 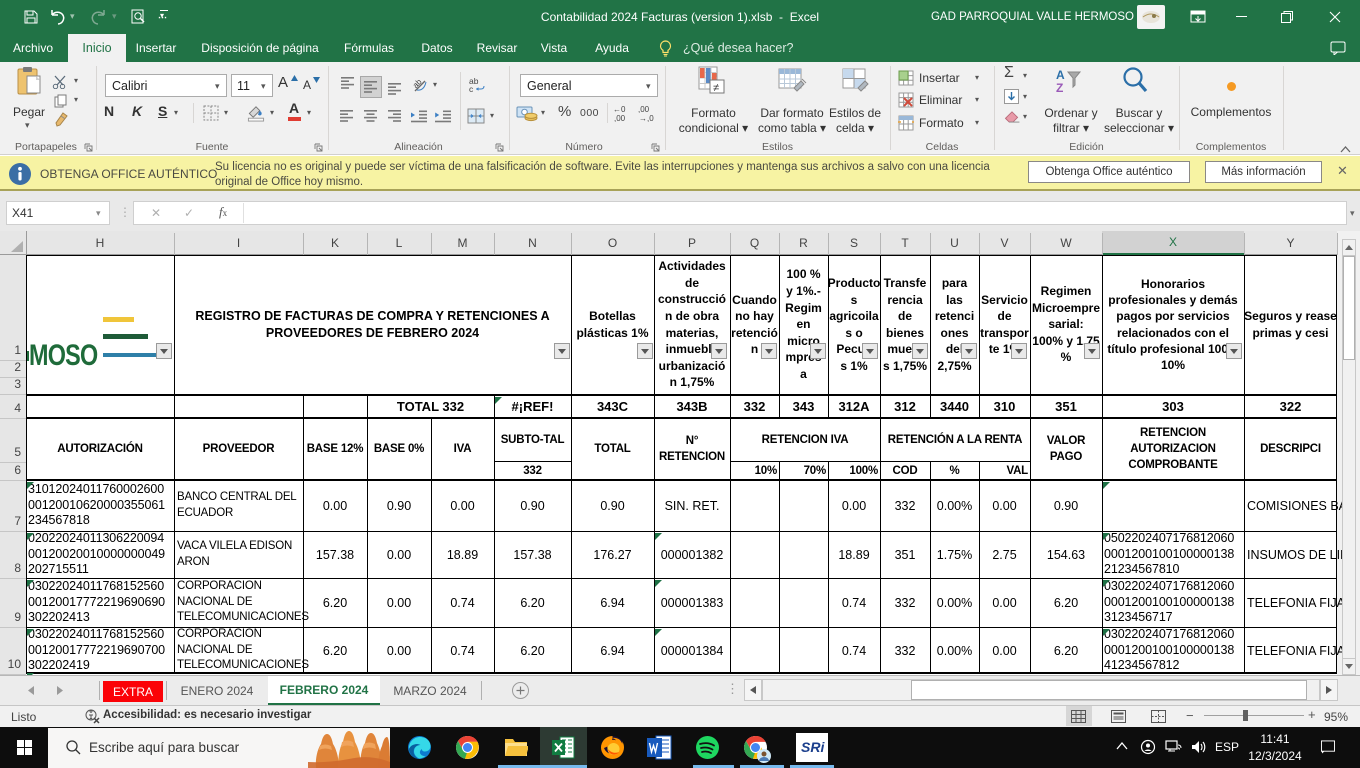 What do you see at coordinates (646, 118) in the screenshot?
I see `svg-text: →,0` at bounding box center [646, 118].